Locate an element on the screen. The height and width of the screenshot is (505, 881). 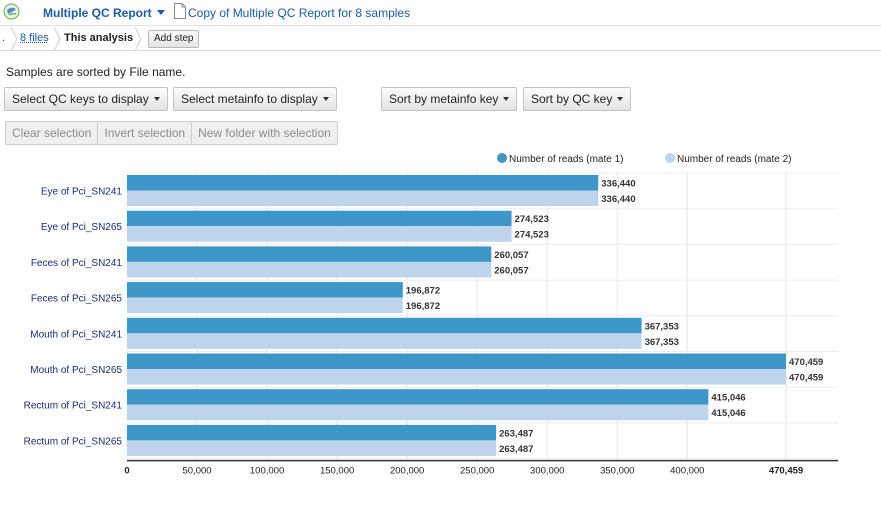
document-icon is located at coordinates (180, 11).